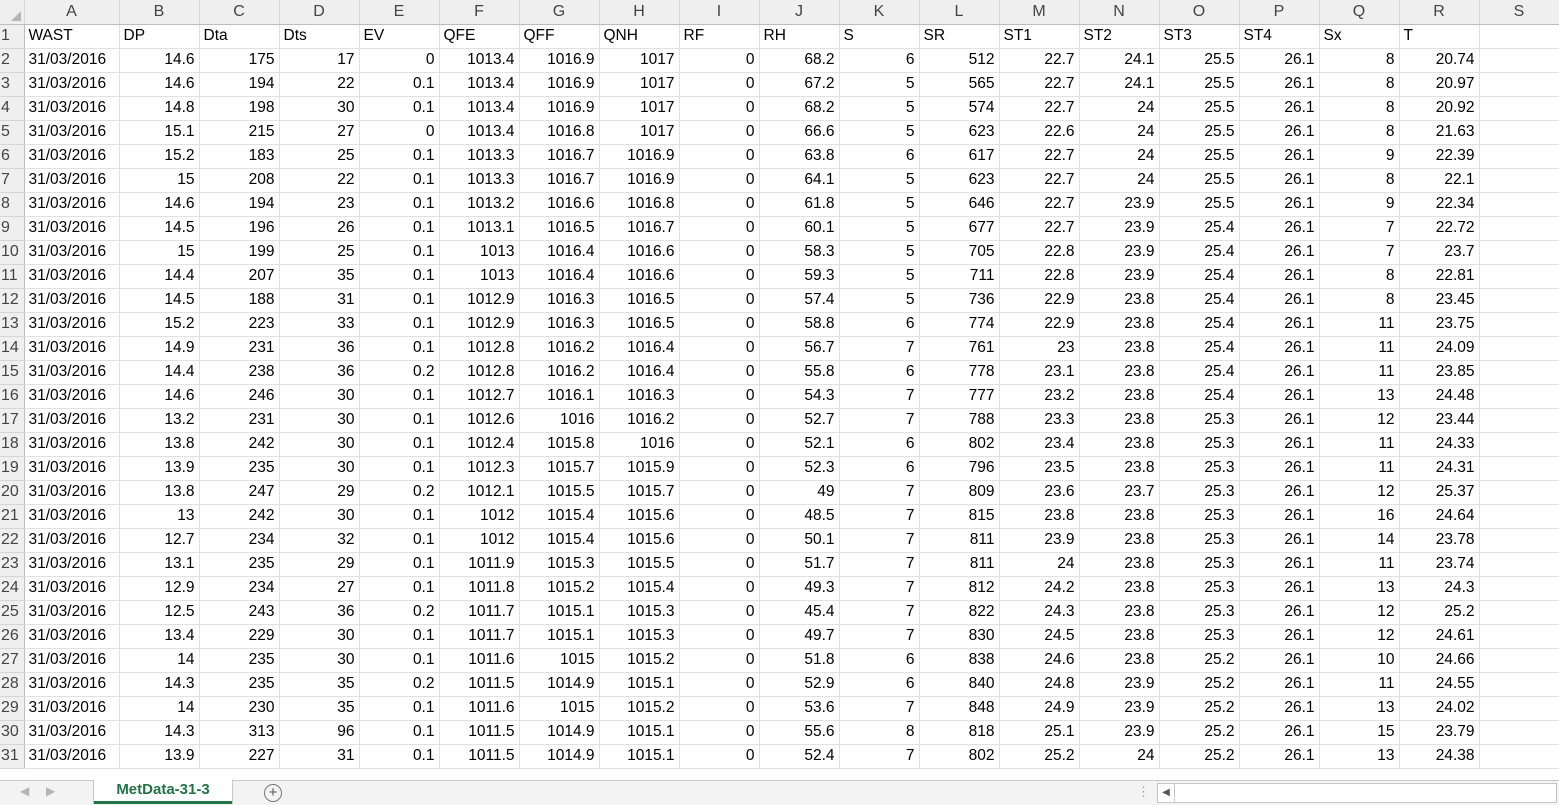  What do you see at coordinates (559, 228) in the screenshot?
I see `data-cell: 1016.5` at bounding box center [559, 228].